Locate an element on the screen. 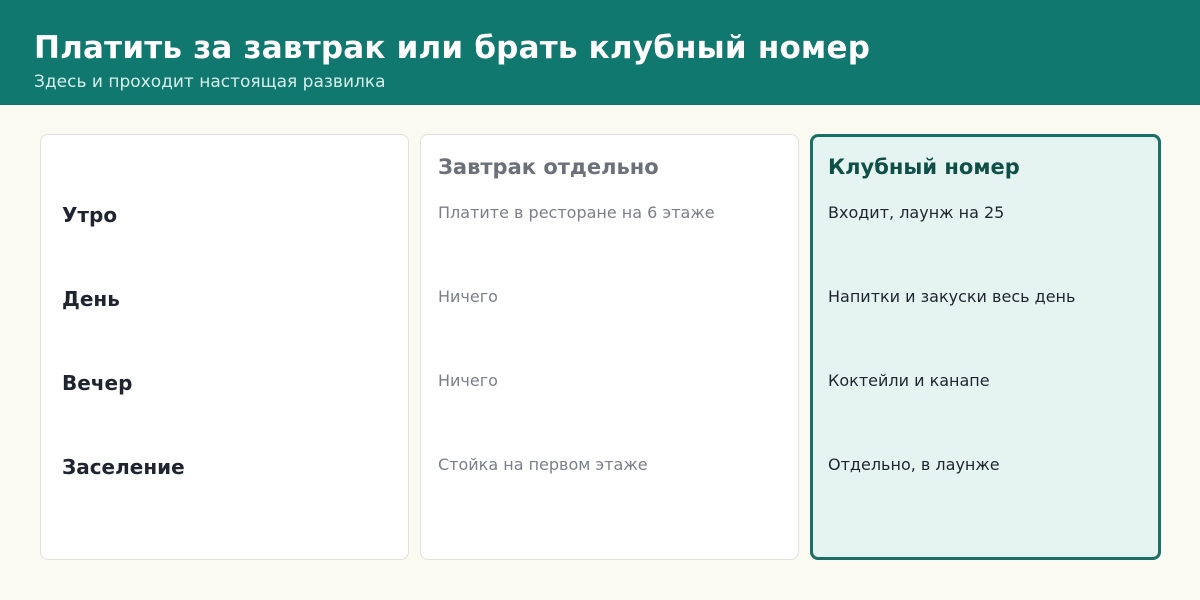 The height and width of the screenshot is (600, 1200). club-cell-morning: Входит, лаунж на 25 is located at coordinates (916, 212).